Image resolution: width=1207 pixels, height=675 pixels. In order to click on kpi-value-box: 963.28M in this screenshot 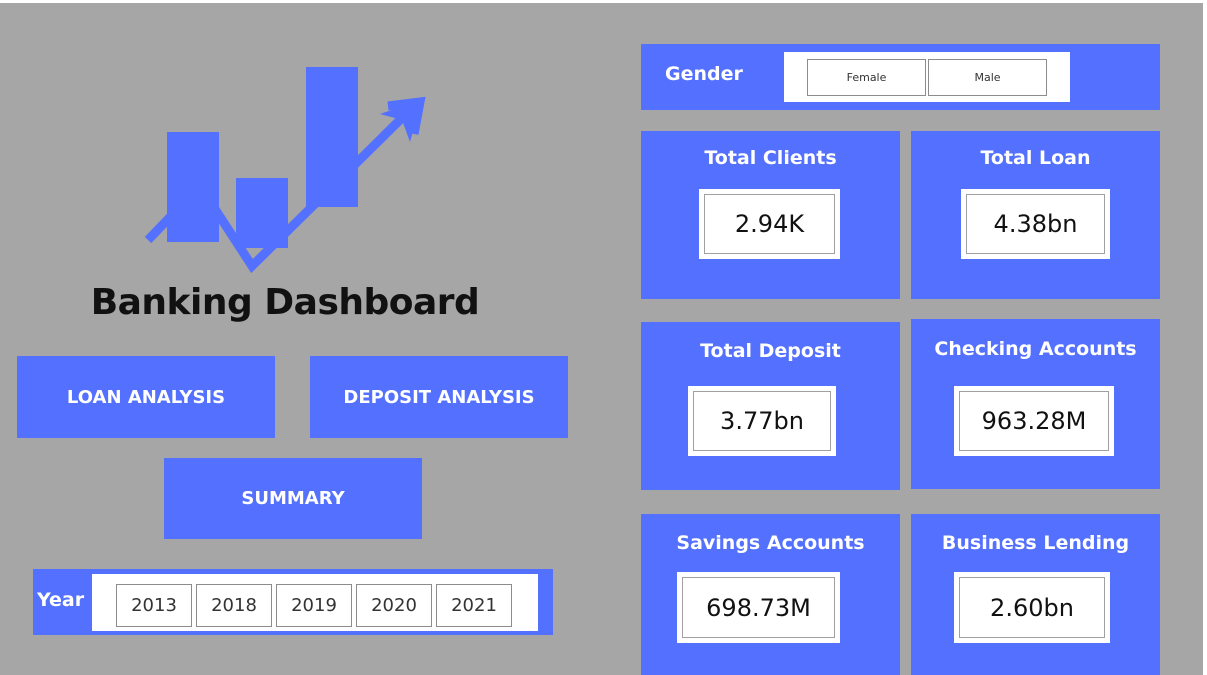, I will do `click(1034, 421)`.